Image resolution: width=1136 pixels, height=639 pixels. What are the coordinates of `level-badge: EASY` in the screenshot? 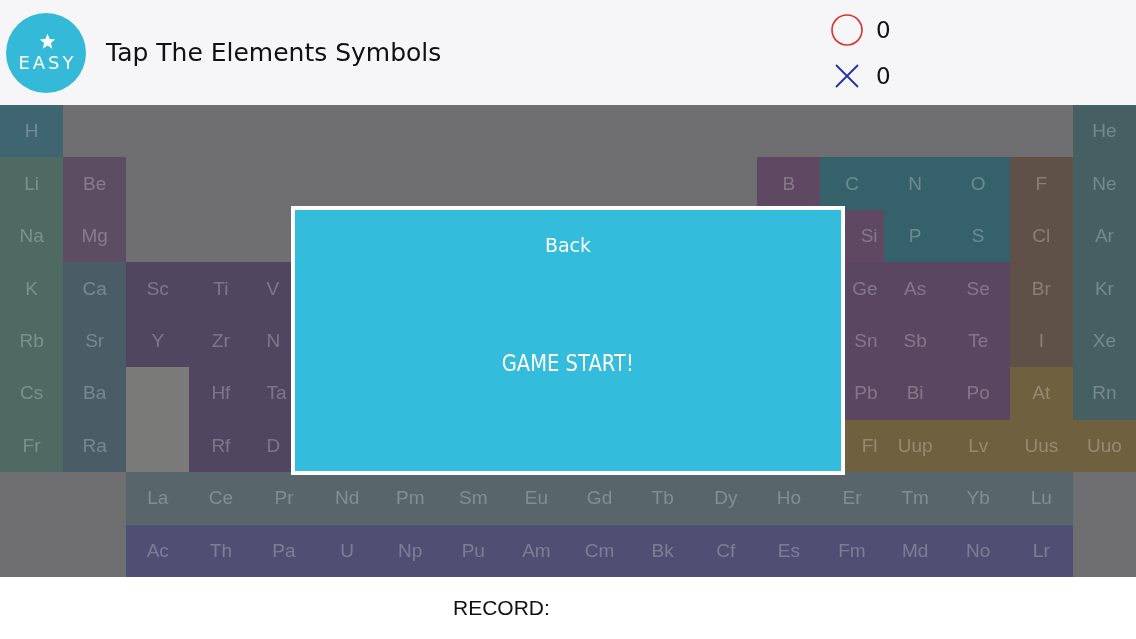 It's located at (46, 52).